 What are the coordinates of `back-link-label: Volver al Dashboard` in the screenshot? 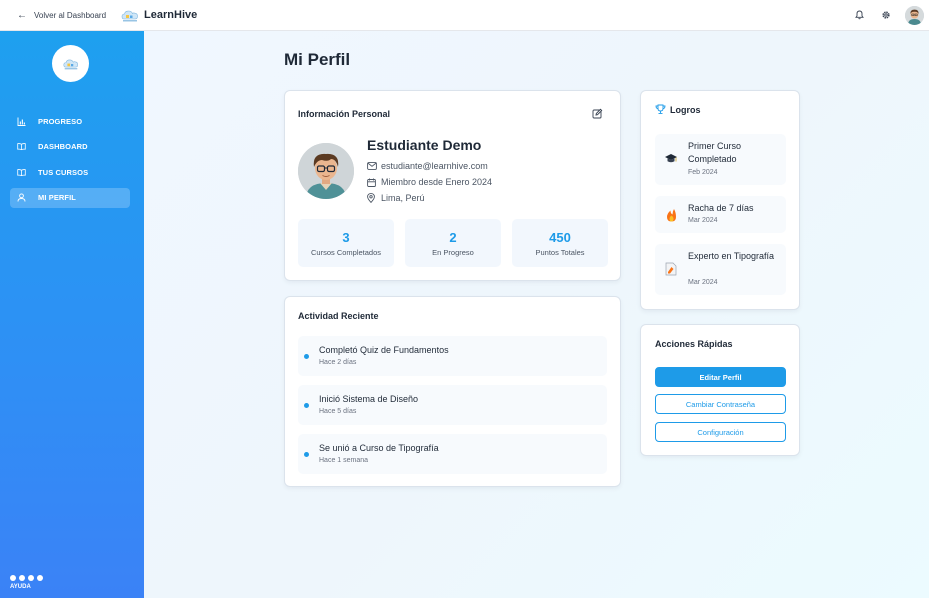 It's located at (70, 15).